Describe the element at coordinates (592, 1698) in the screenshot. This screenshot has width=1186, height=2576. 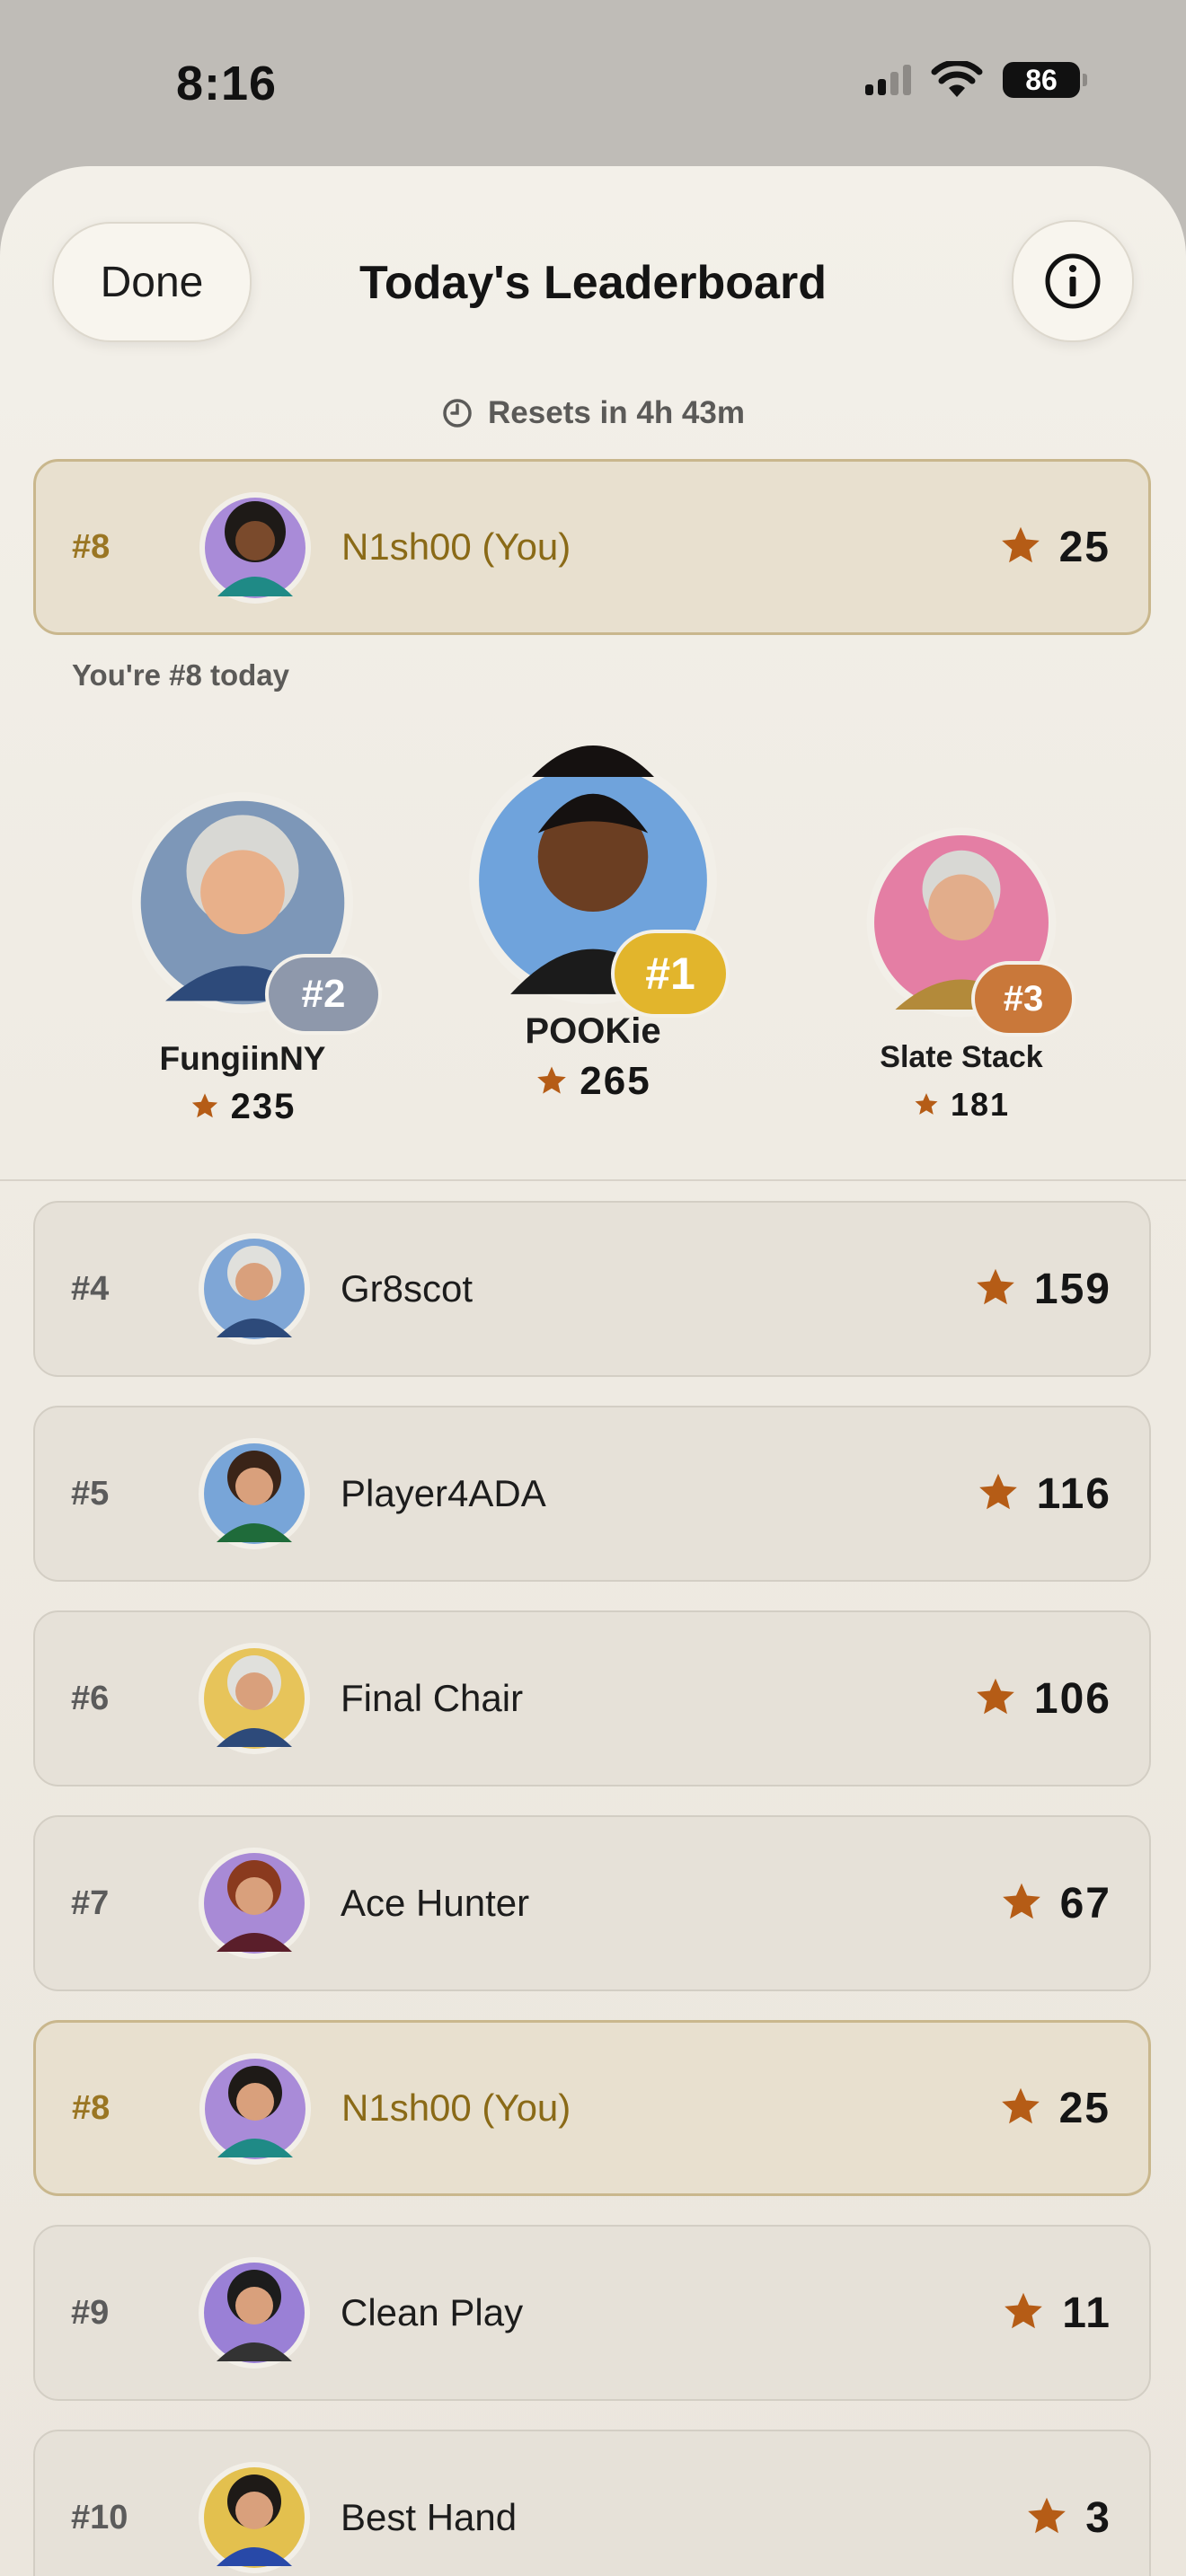
I see `leaderboard-row: #6 Final Chair 106` at that location.